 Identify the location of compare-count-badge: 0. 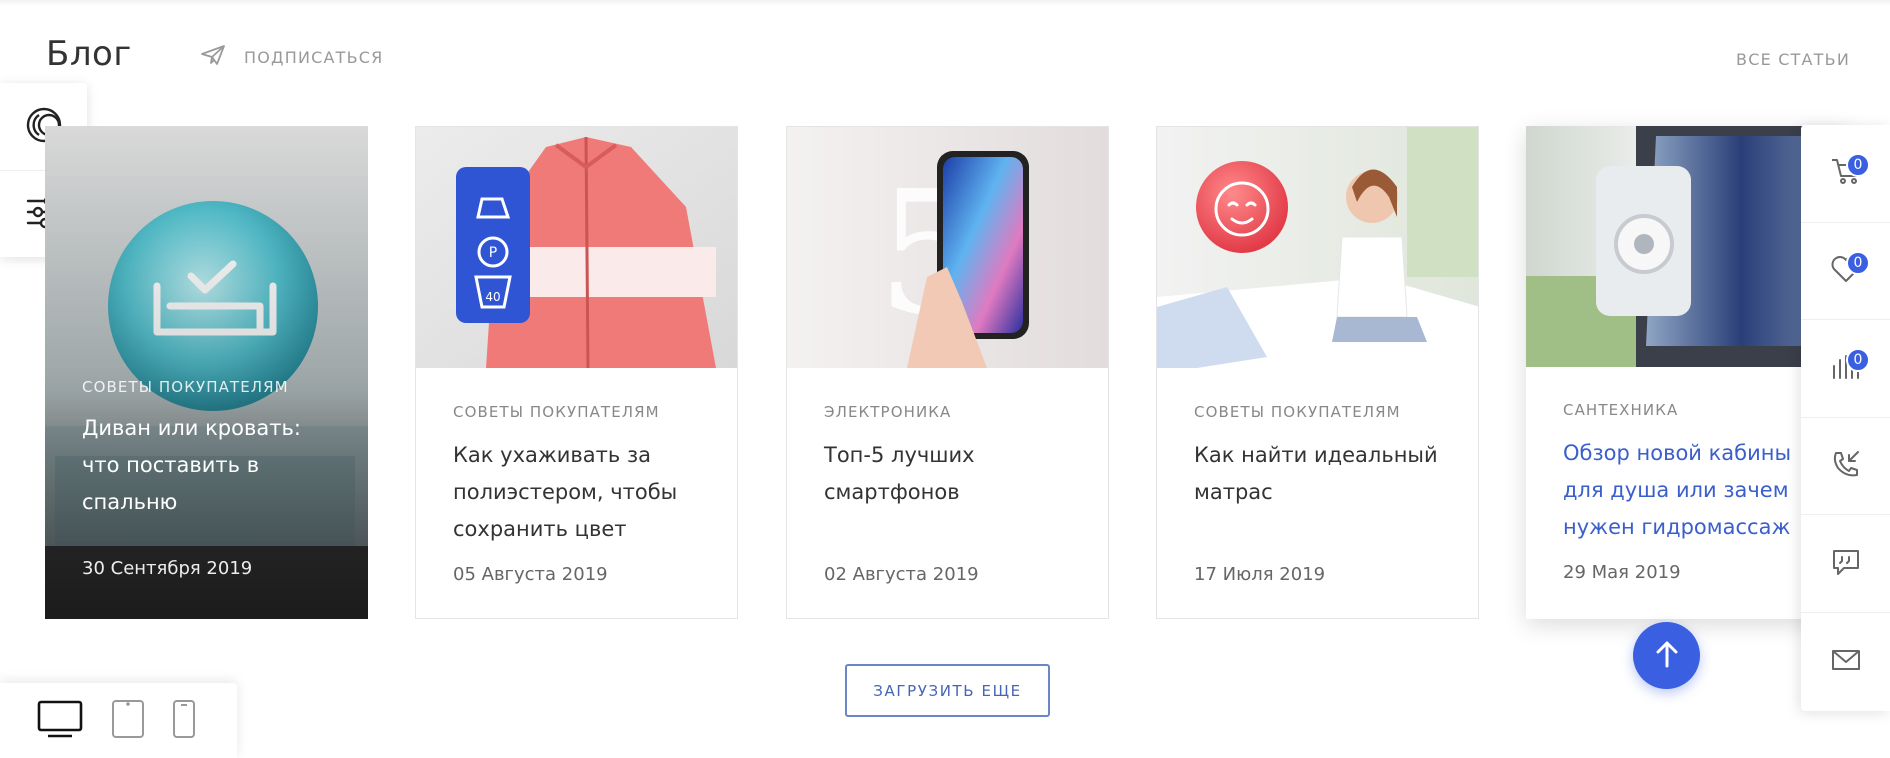
(1858, 360).